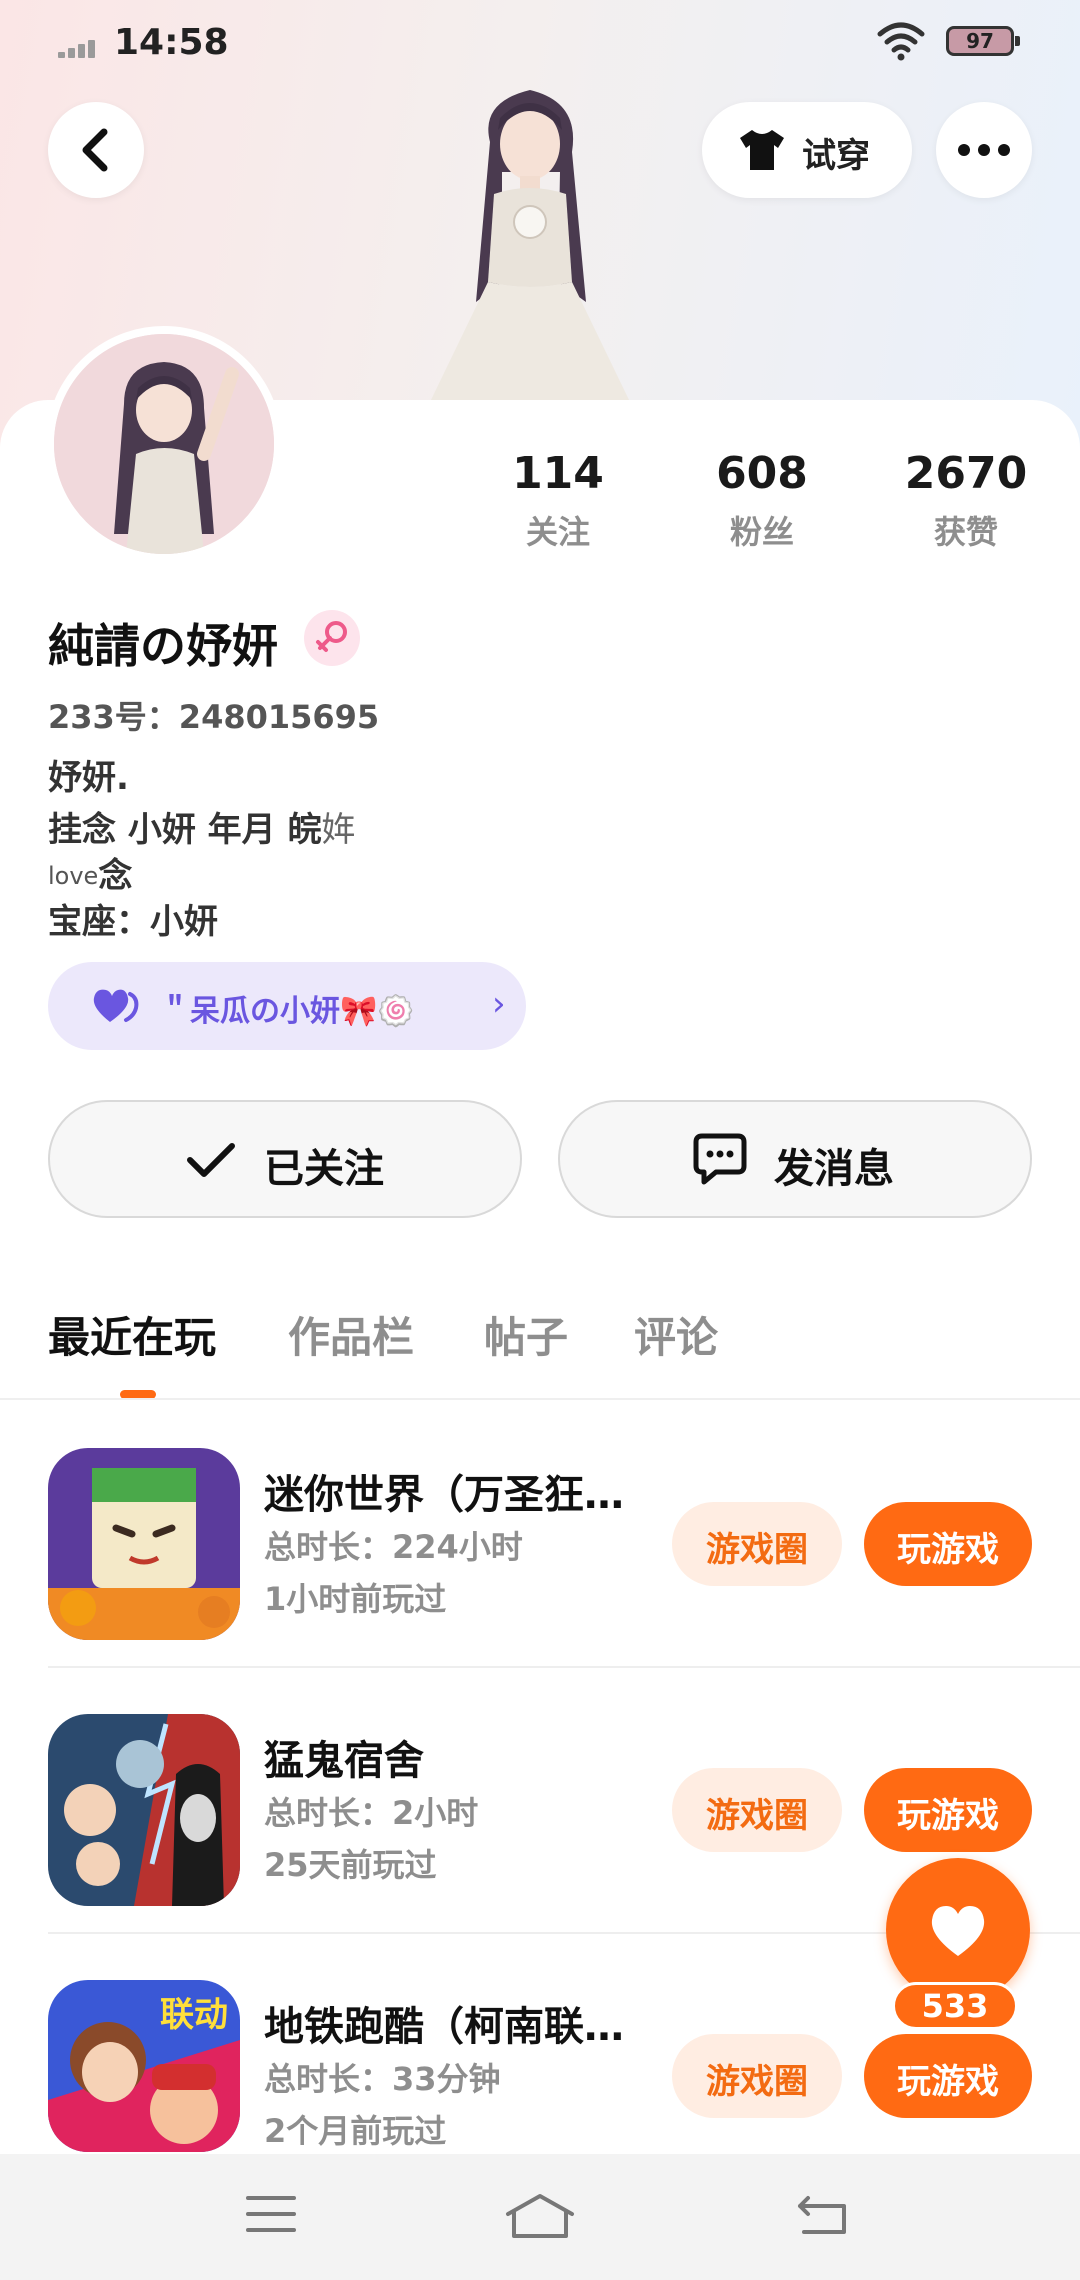  I want to click on username: 純請の妤妍, so click(163, 646).